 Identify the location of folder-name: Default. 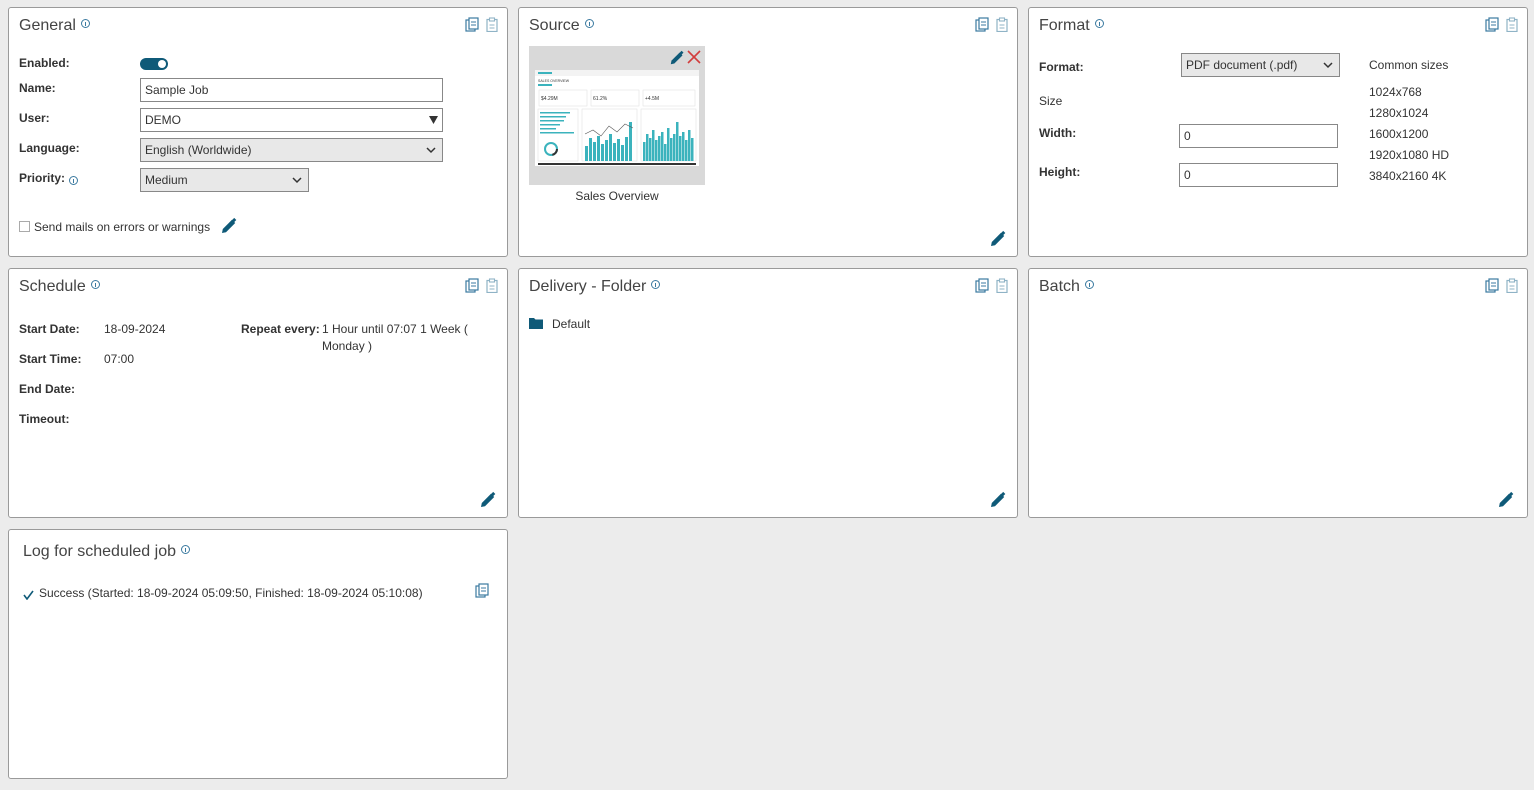
(571, 324).